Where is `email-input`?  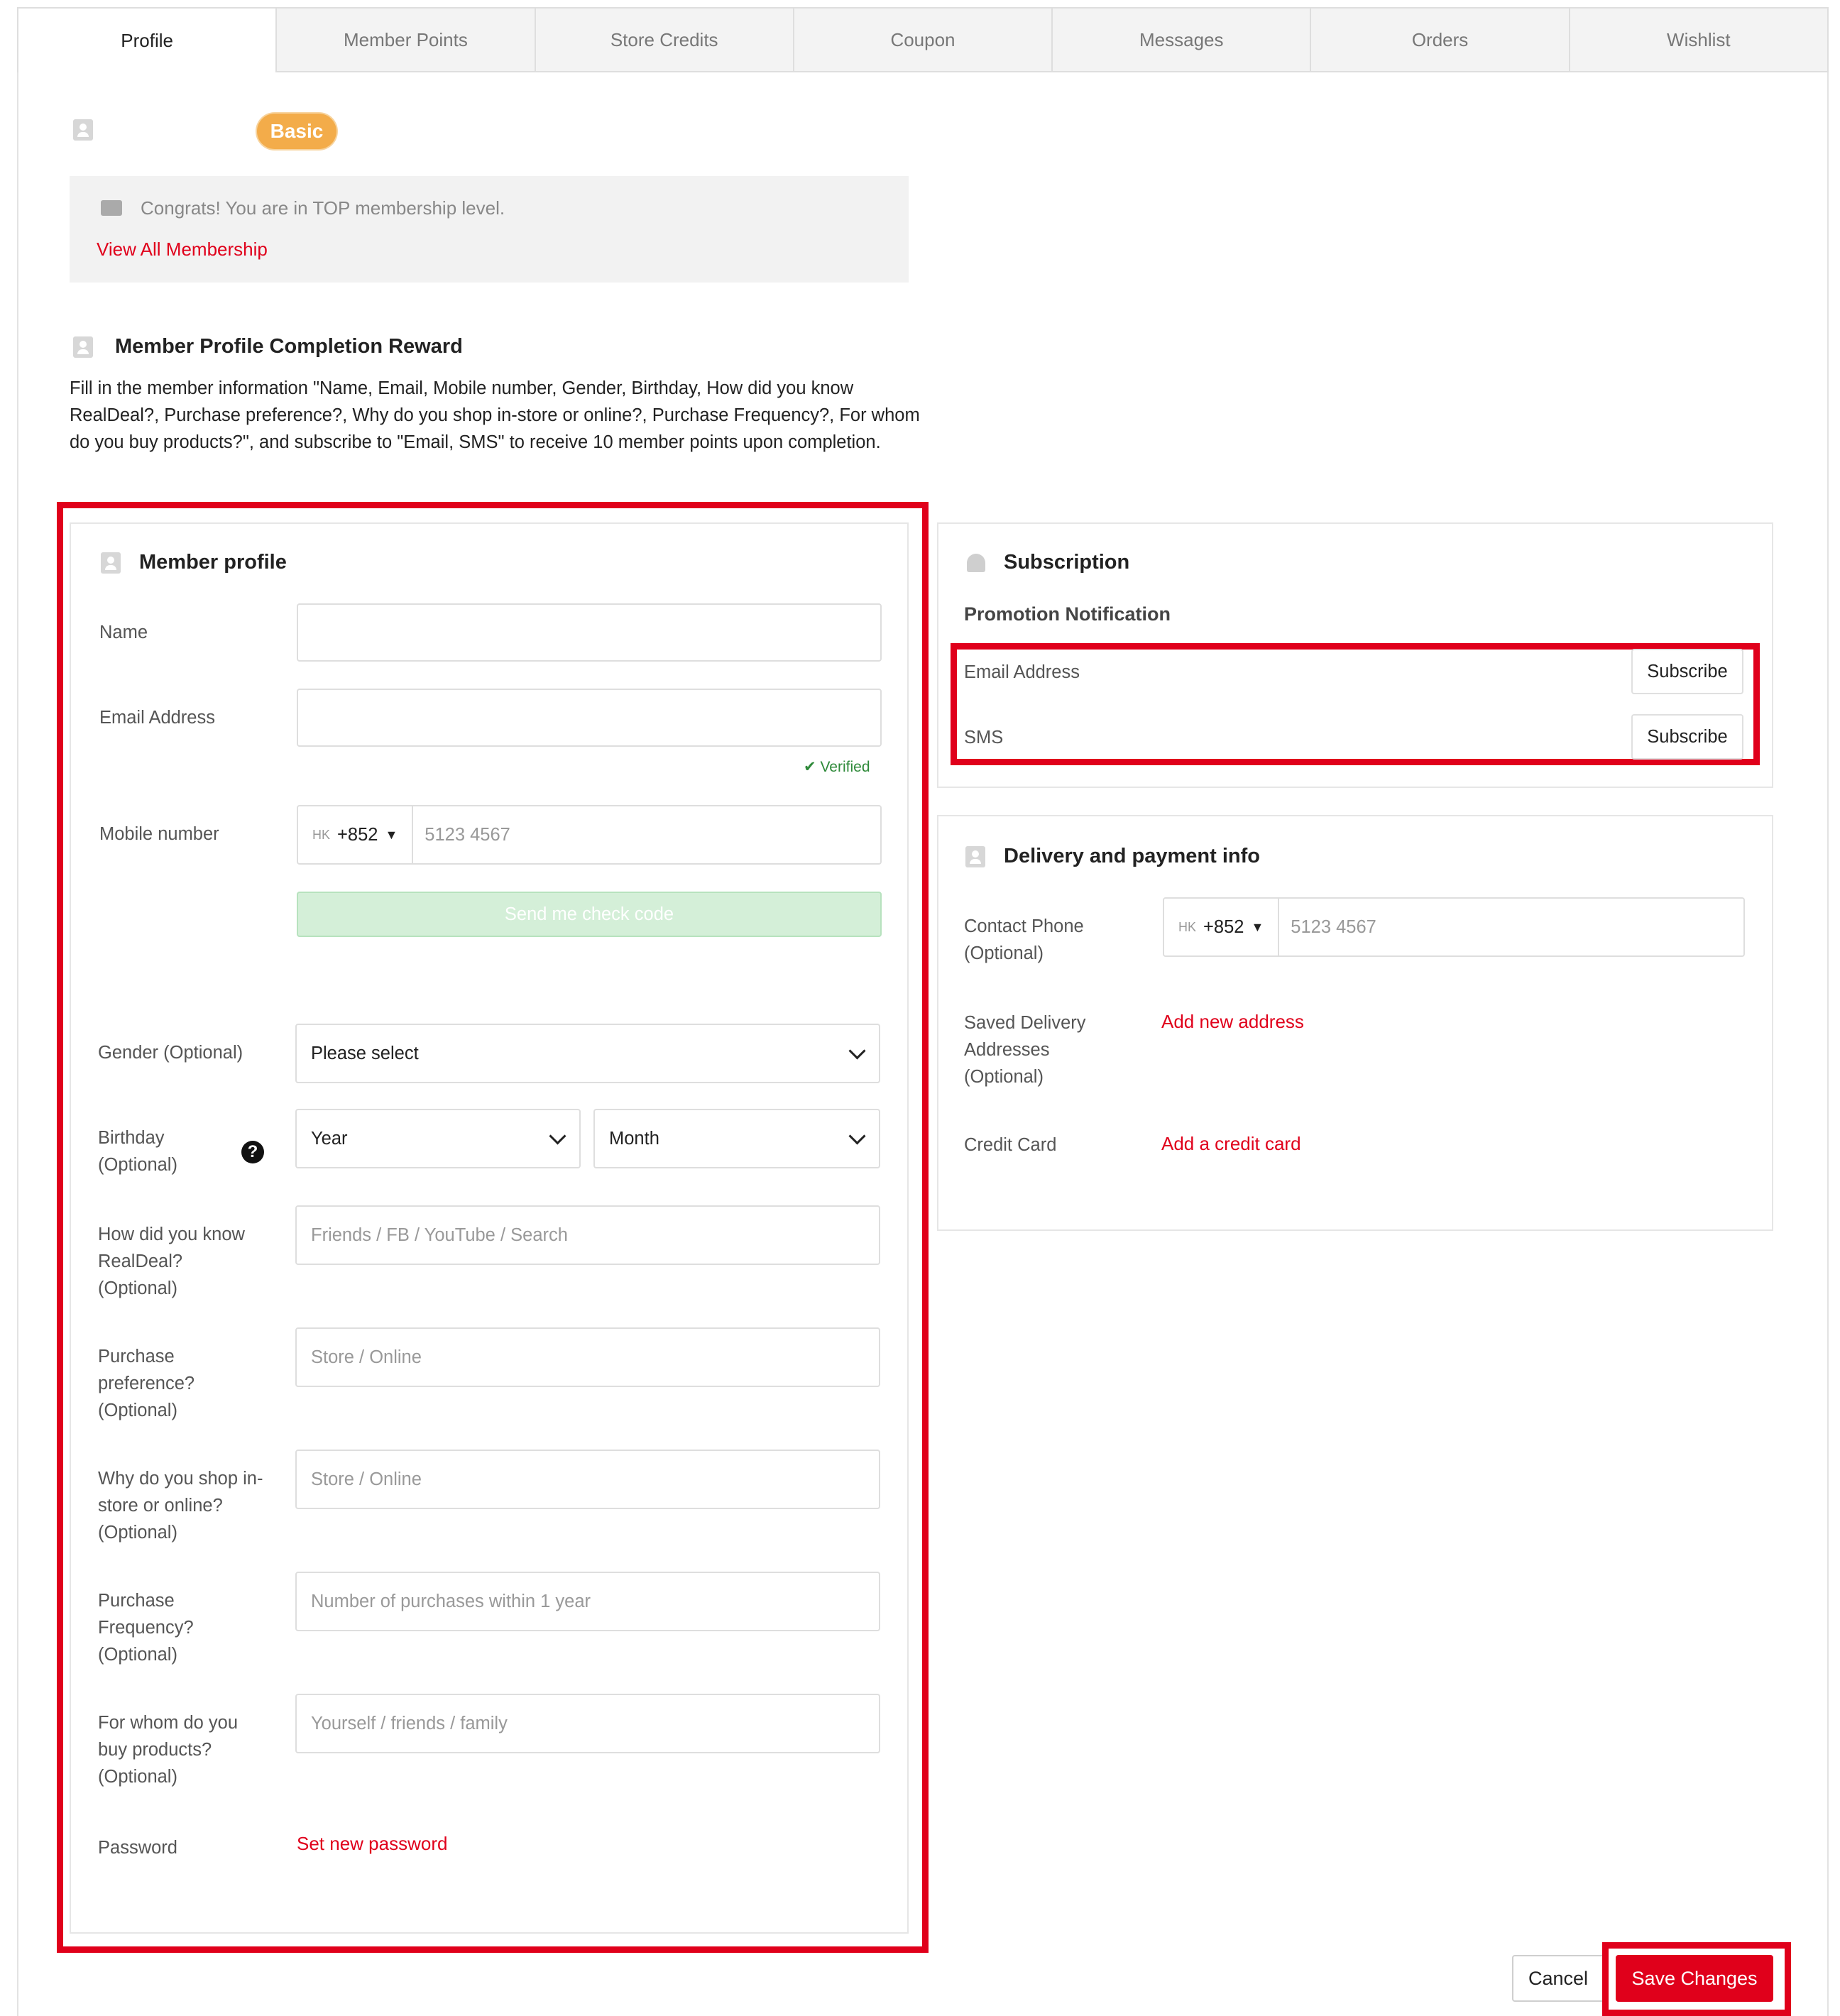
email-input is located at coordinates (590, 718).